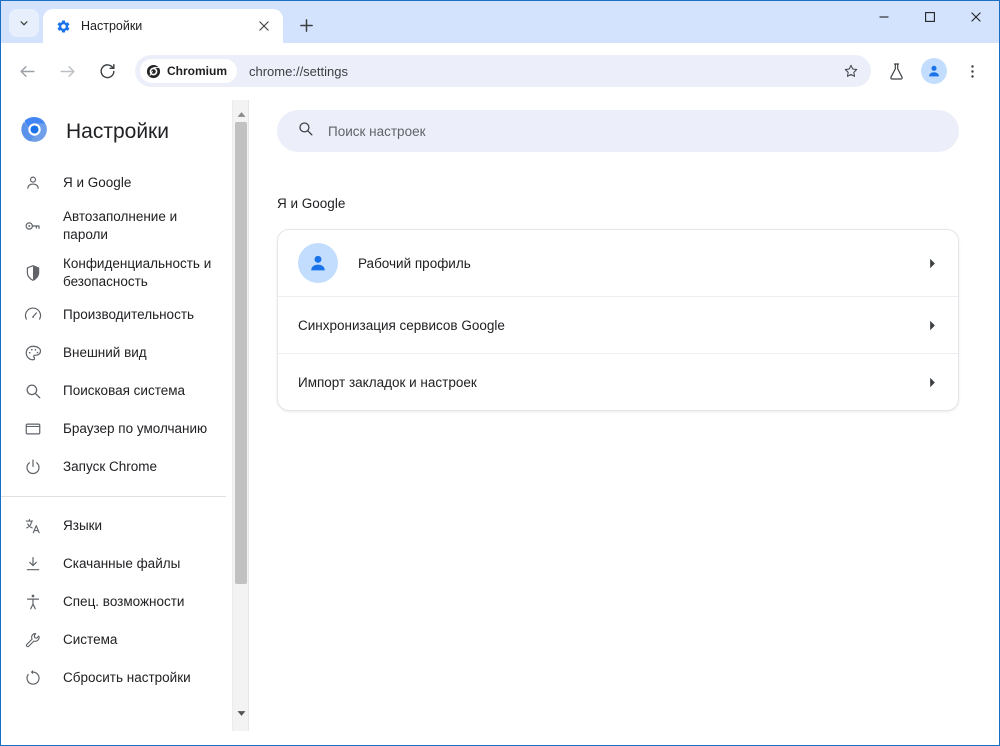 This screenshot has width=1000, height=746. What do you see at coordinates (163, 26) in the screenshot?
I see `tab-settings: Настройки` at bounding box center [163, 26].